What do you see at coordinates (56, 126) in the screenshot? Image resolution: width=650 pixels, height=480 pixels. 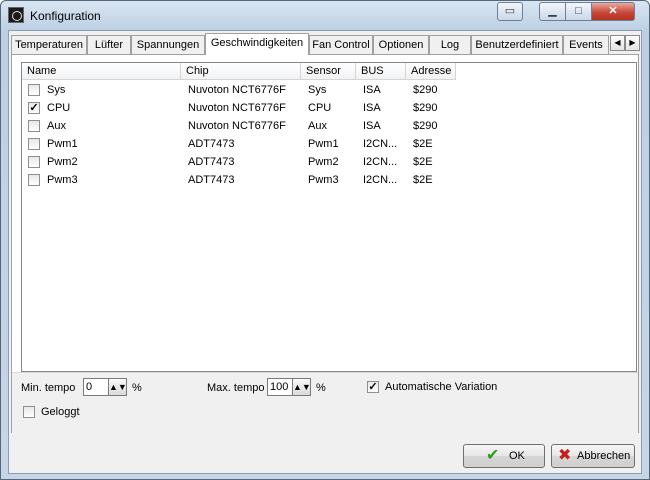 I see `cell-name: Aux` at bounding box center [56, 126].